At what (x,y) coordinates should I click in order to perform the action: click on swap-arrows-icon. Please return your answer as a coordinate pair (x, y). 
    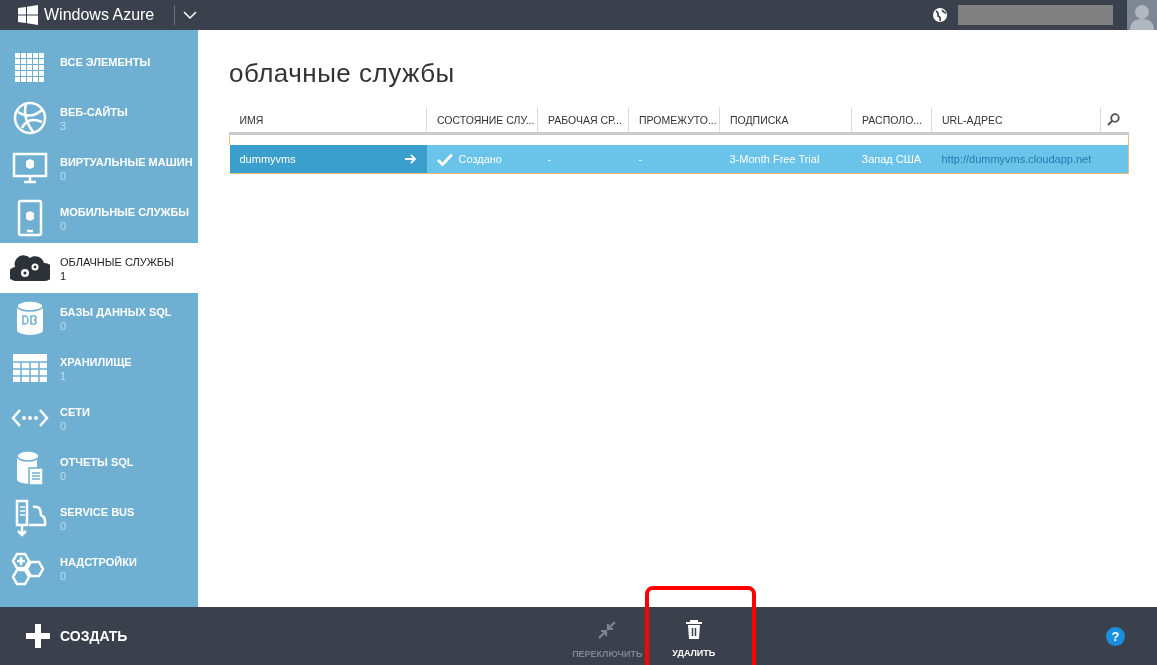
    Looking at the image, I should click on (607, 629).